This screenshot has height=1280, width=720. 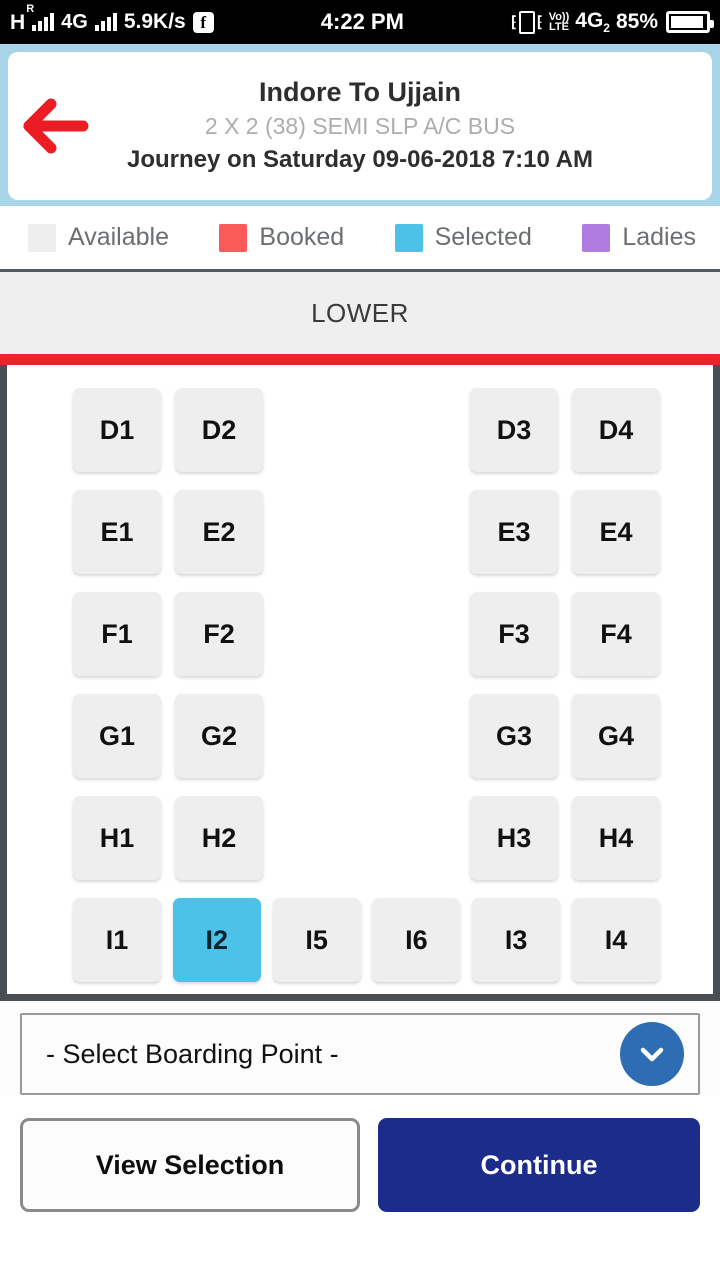 What do you see at coordinates (360, 838) in the screenshot?
I see `seat-row: H1 H2 H3 H4` at bounding box center [360, 838].